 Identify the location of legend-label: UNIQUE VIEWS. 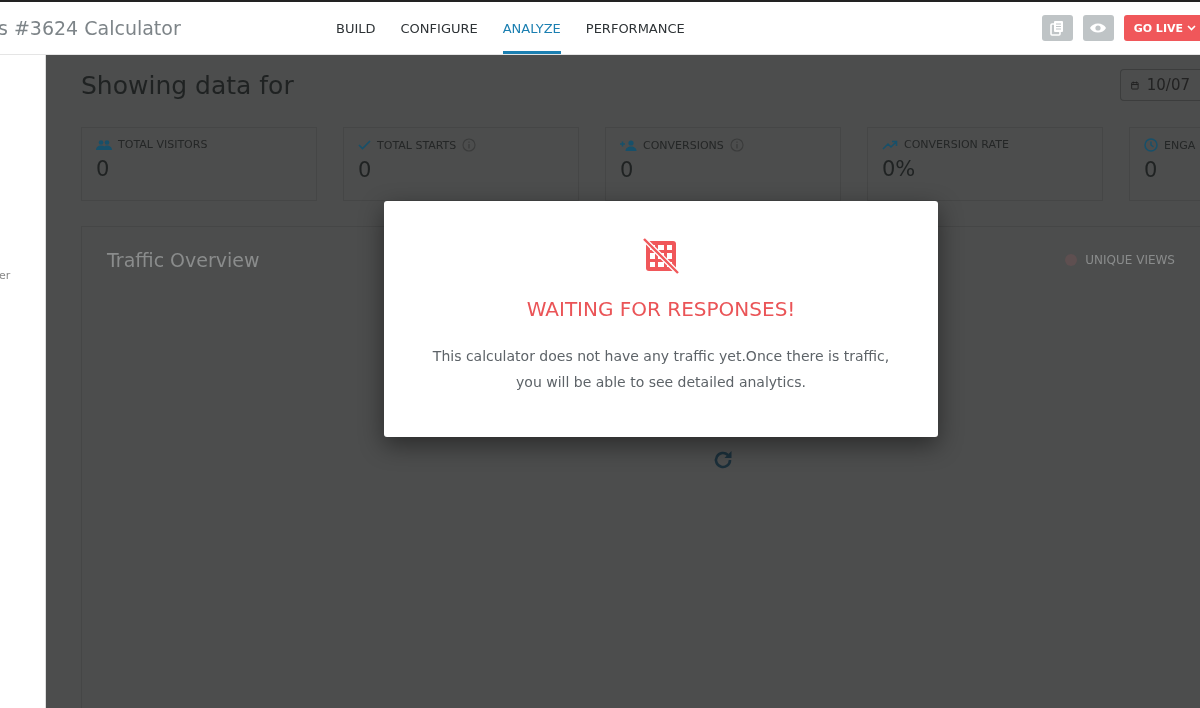
(1130, 260).